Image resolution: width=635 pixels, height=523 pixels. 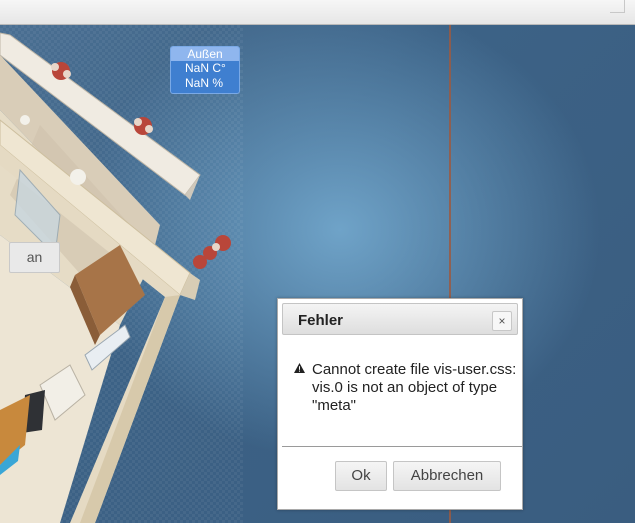 What do you see at coordinates (400, 319) in the screenshot?
I see `dialog-titlebar: Fehler ×` at bounding box center [400, 319].